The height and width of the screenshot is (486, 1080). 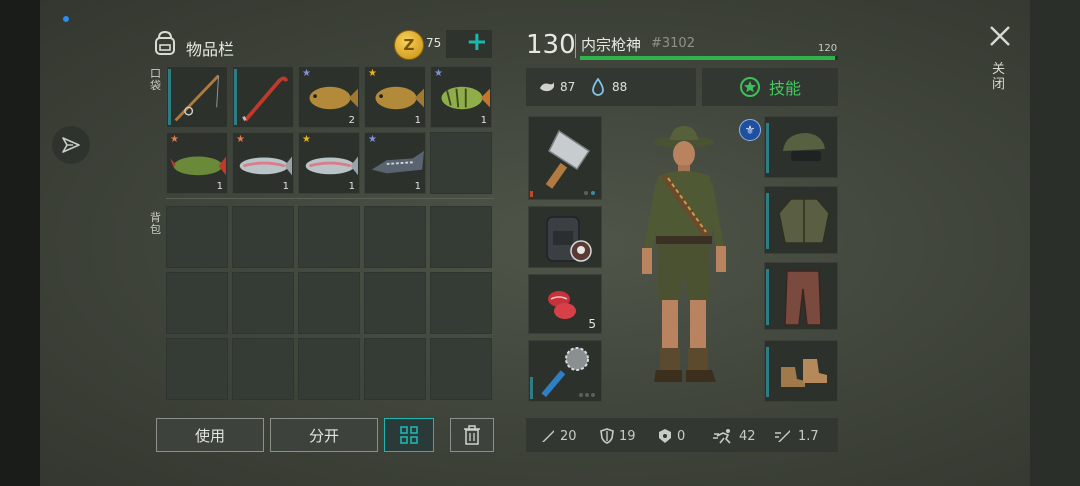 What do you see at coordinates (747, 436) in the screenshot?
I see `speed-value: 42` at bounding box center [747, 436].